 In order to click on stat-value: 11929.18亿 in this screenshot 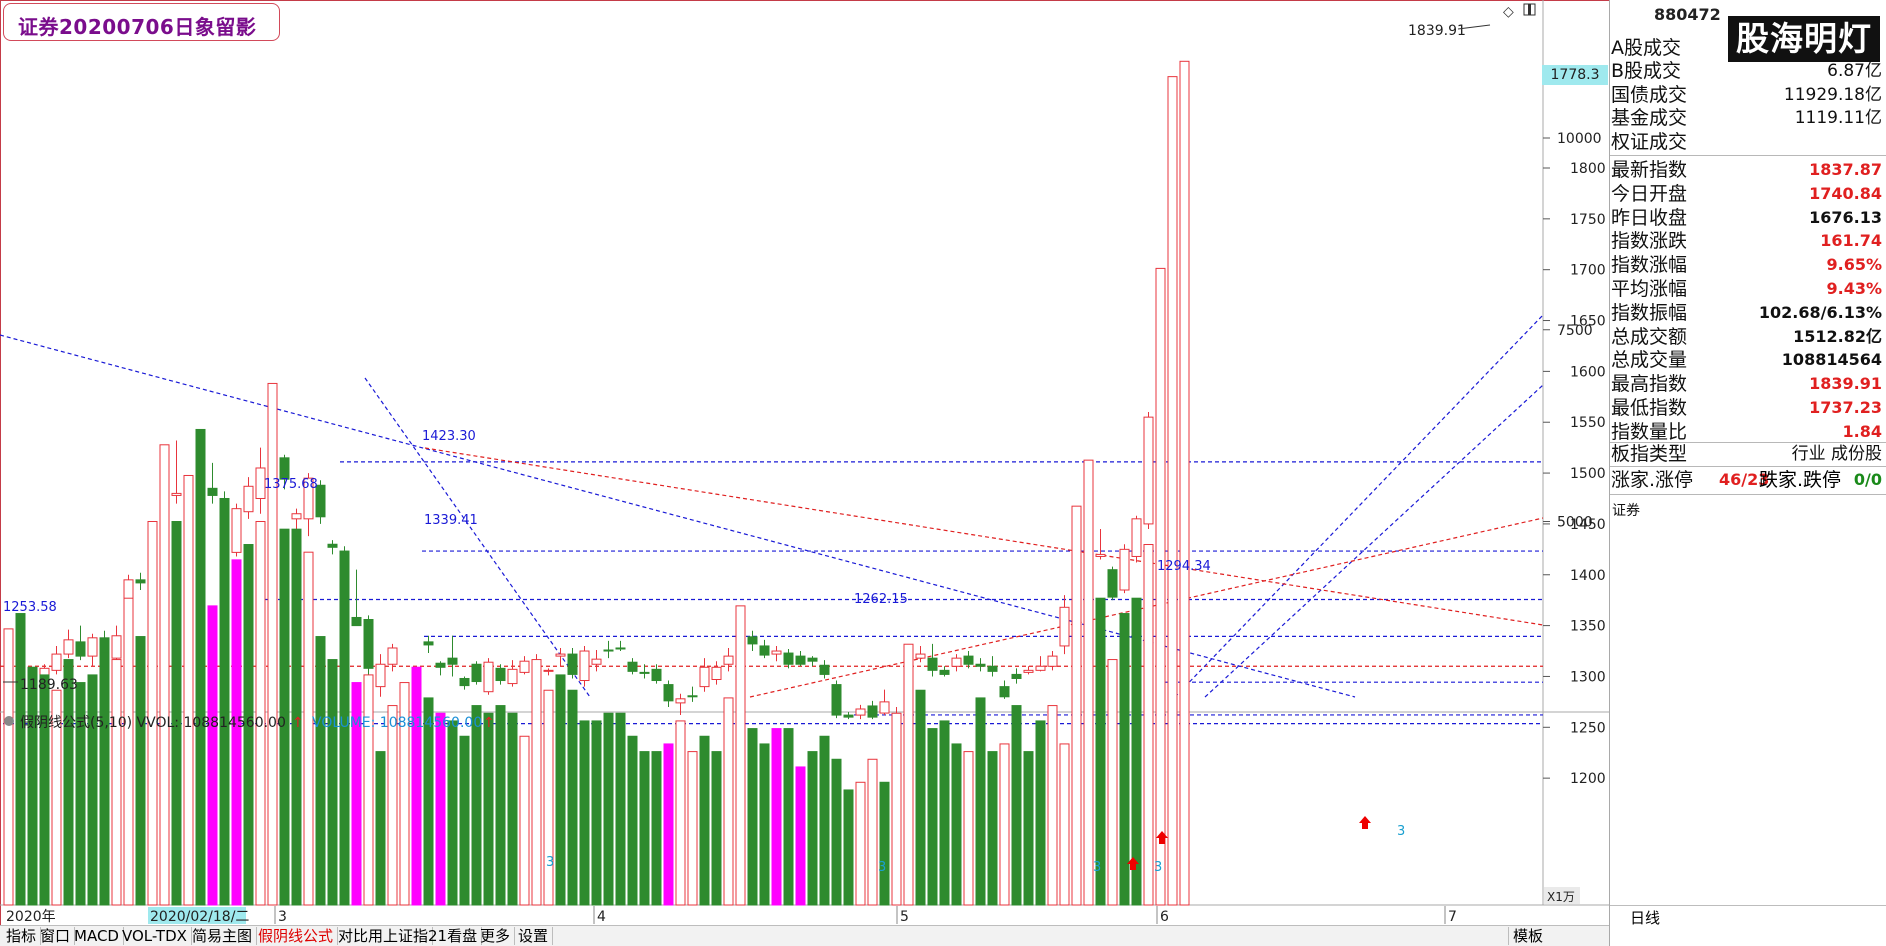, I will do `click(1832, 94)`.